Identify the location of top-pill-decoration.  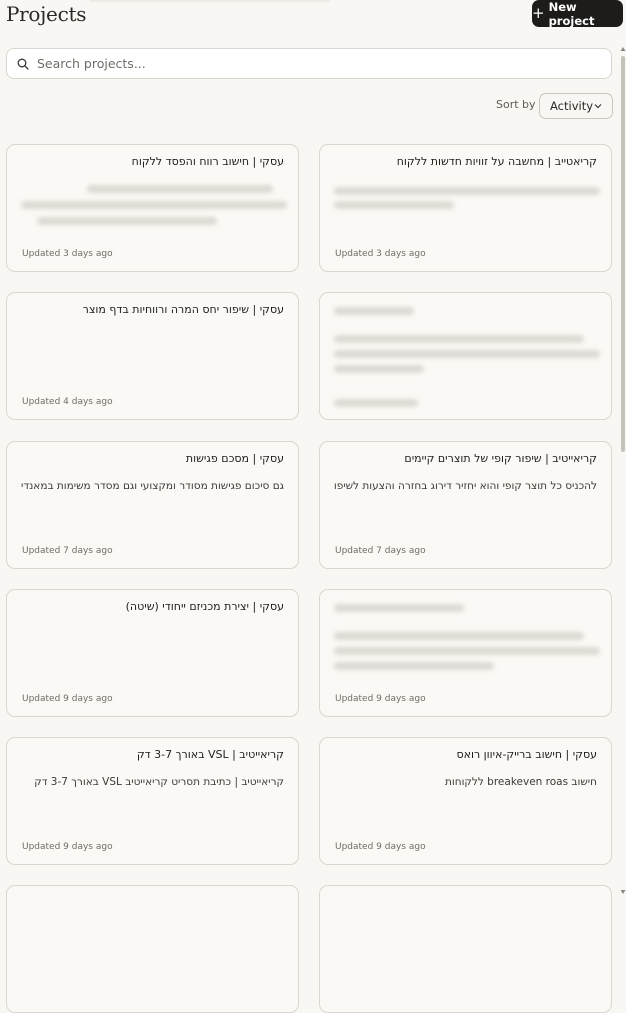
(210, 1).